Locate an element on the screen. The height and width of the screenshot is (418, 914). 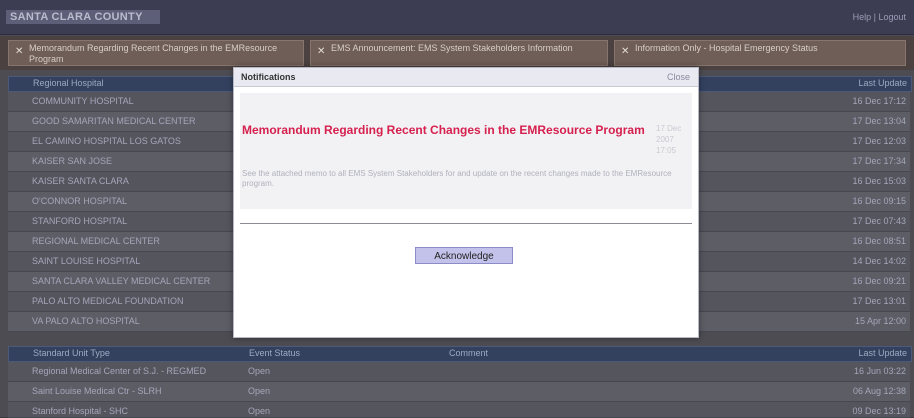
row-date: 16 Dec 17:12 is located at coordinates (879, 101).